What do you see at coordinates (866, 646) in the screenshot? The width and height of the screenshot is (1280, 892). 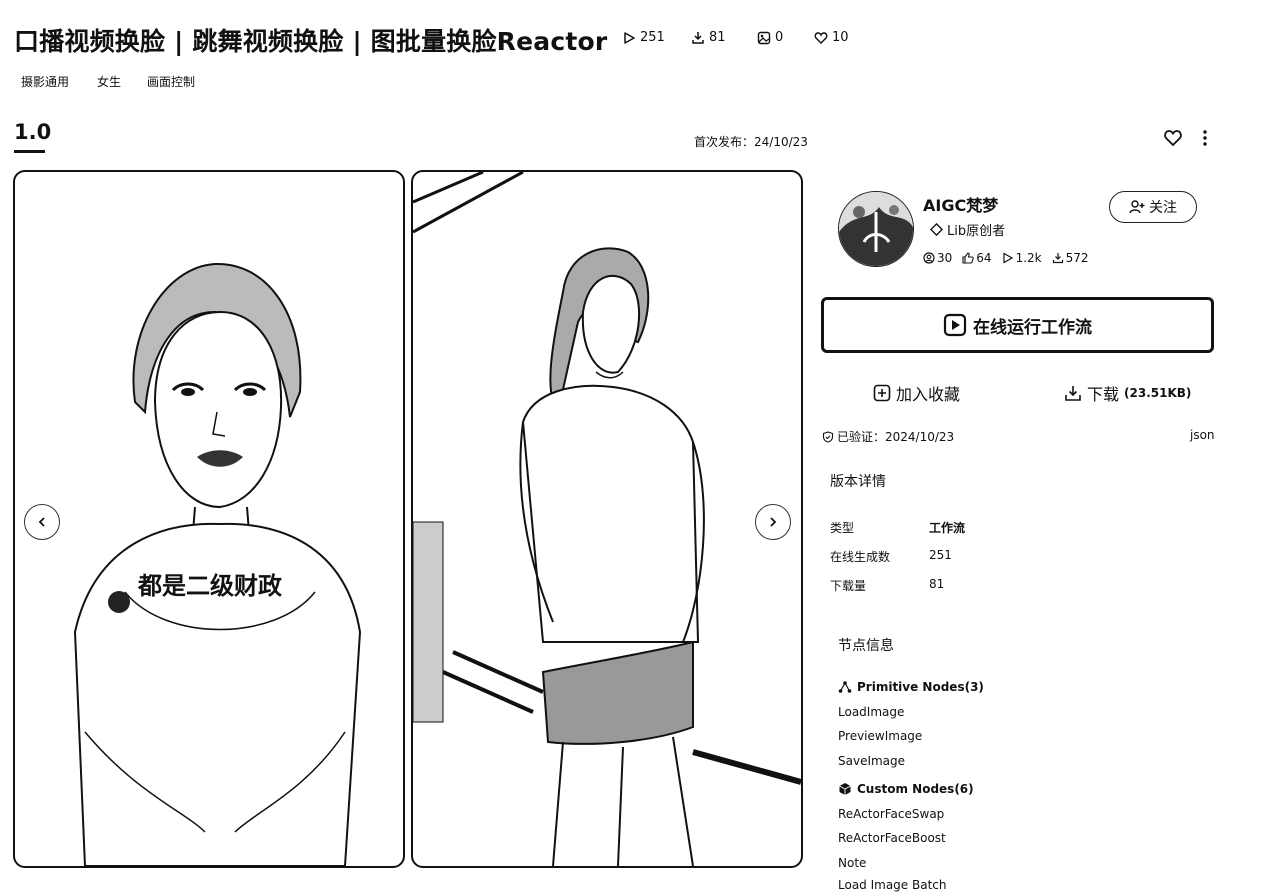 I see `node-info-heading: 节点信息` at bounding box center [866, 646].